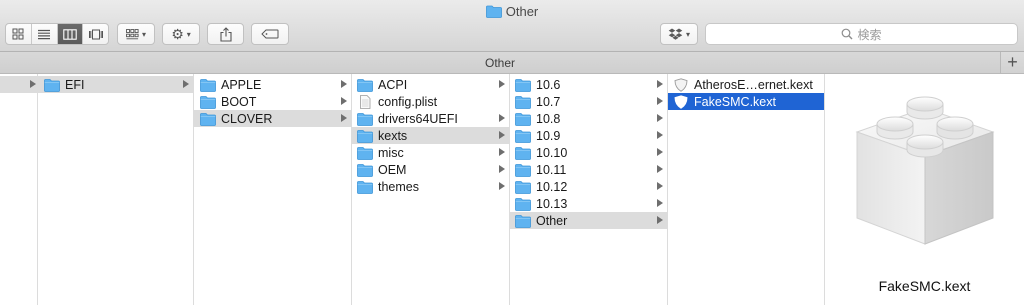  What do you see at coordinates (430, 135) in the screenshot?
I see `list-item: kexts` at bounding box center [430, 135].